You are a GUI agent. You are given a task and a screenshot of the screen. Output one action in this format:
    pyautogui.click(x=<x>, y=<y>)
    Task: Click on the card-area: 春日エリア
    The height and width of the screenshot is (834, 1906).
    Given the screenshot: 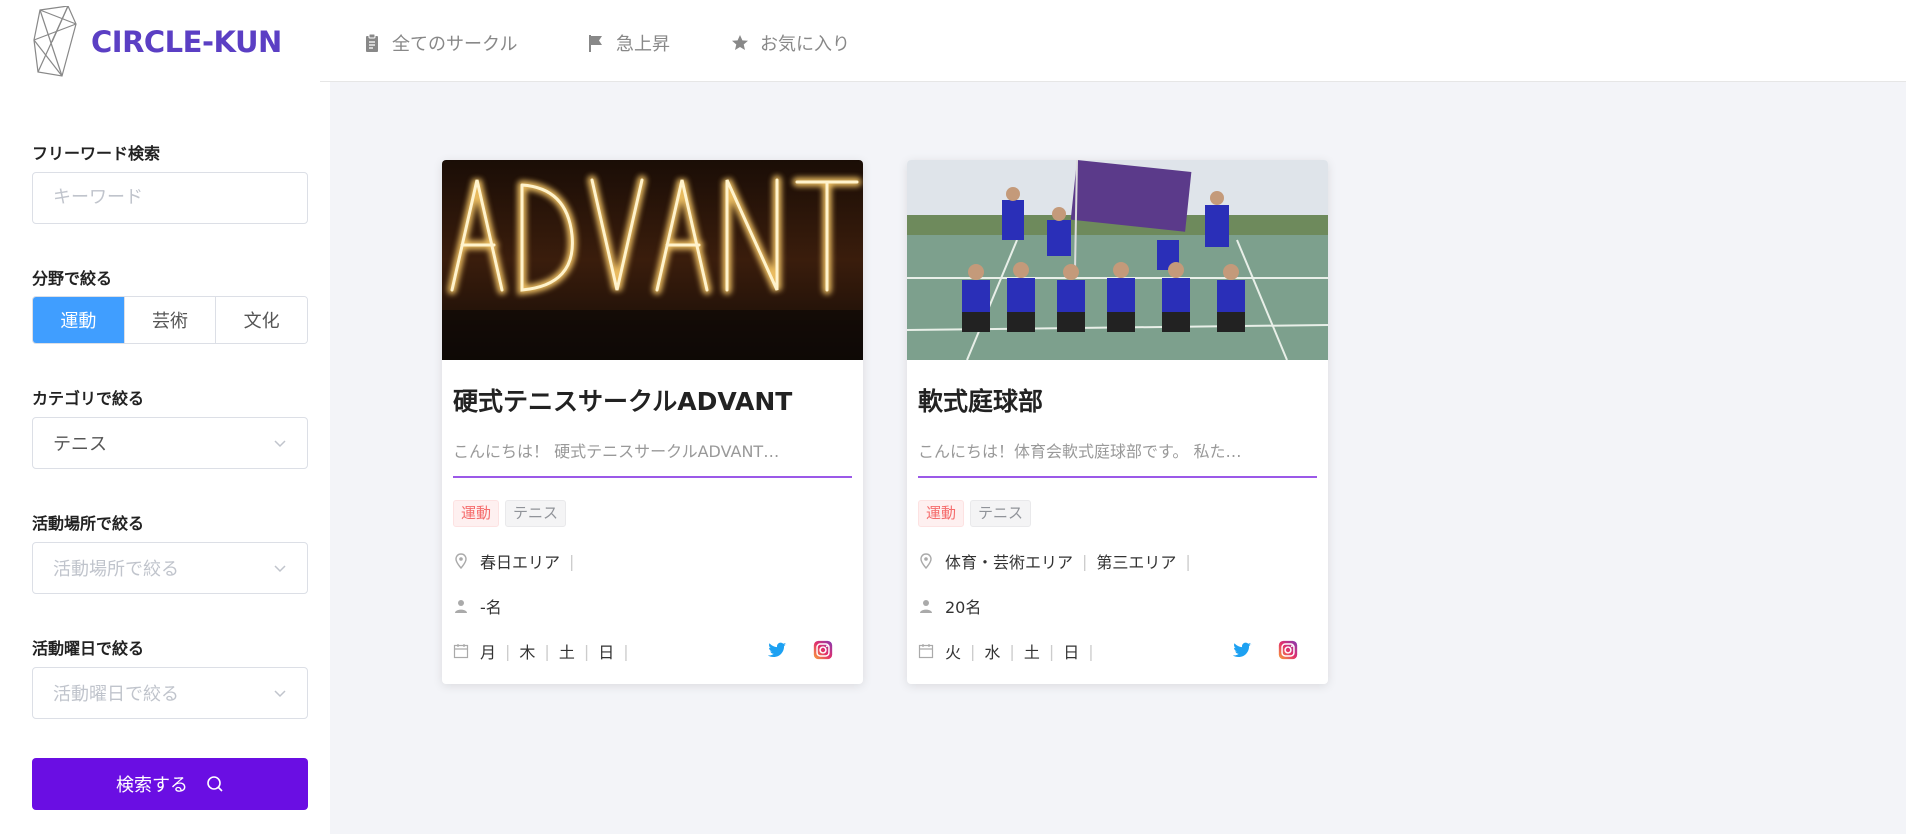 What is the action you would take?
    pyautogui.click(x=520, y=562)
    